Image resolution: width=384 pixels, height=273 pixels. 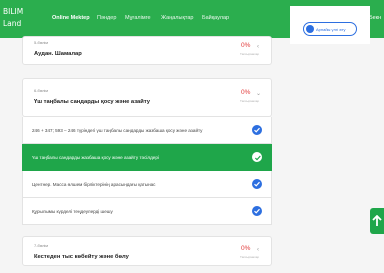 What do you see at coordinates (331, 29) in the screenshot?
I see `side-action-label: Арнайы үлгі өту` at bounding box center [331, 29].